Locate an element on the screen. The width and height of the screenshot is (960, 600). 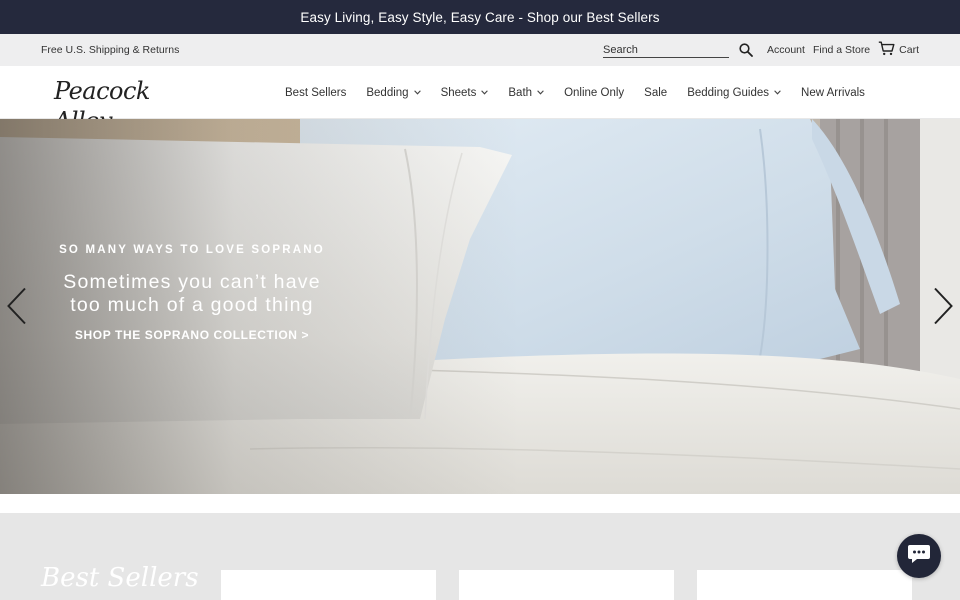
nav-item-label: Sale is located at coordinates (656, 92).